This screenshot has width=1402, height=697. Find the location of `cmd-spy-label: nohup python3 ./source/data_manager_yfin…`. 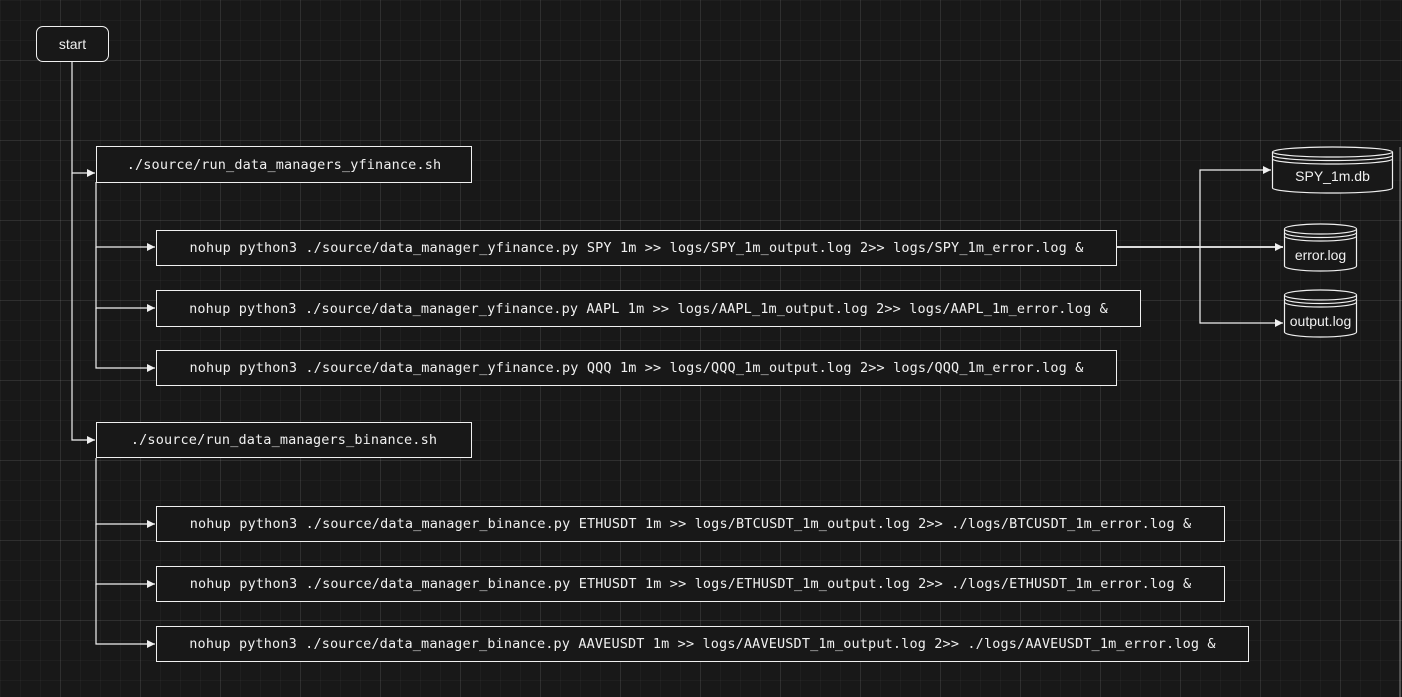

cmd-spy-label: nohup python3 ./source/data_manager_yfin… is located at coordinates (636, 248).